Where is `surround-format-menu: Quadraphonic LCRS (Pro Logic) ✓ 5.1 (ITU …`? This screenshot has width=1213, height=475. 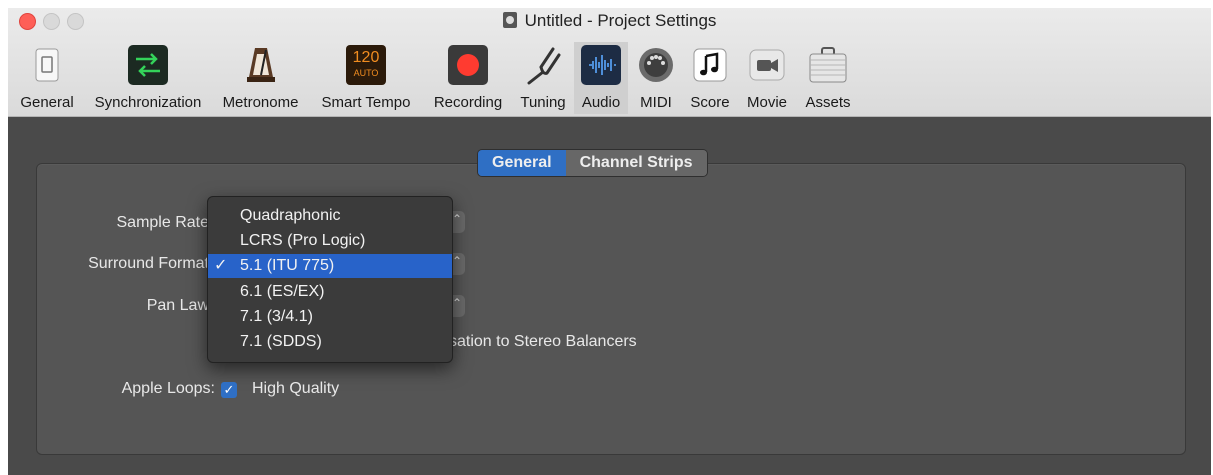
surround-format-menu: Quadraphonic LCRS (Pro Logic) ✓ 5.1 (ITU … is located at coordinates (330, 279).